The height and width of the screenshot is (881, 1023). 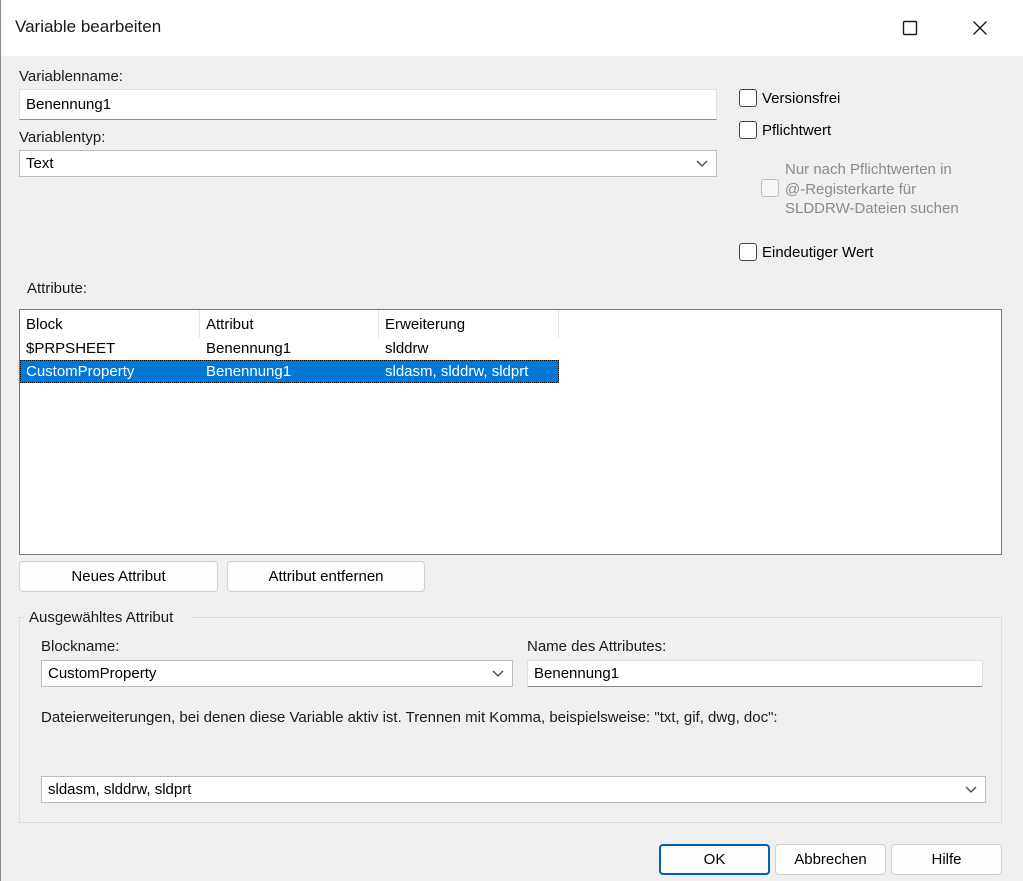 I want to click on pflicht-suche-line-1: Nur nach Pflichtwerten in, so click(x=868, y=169).